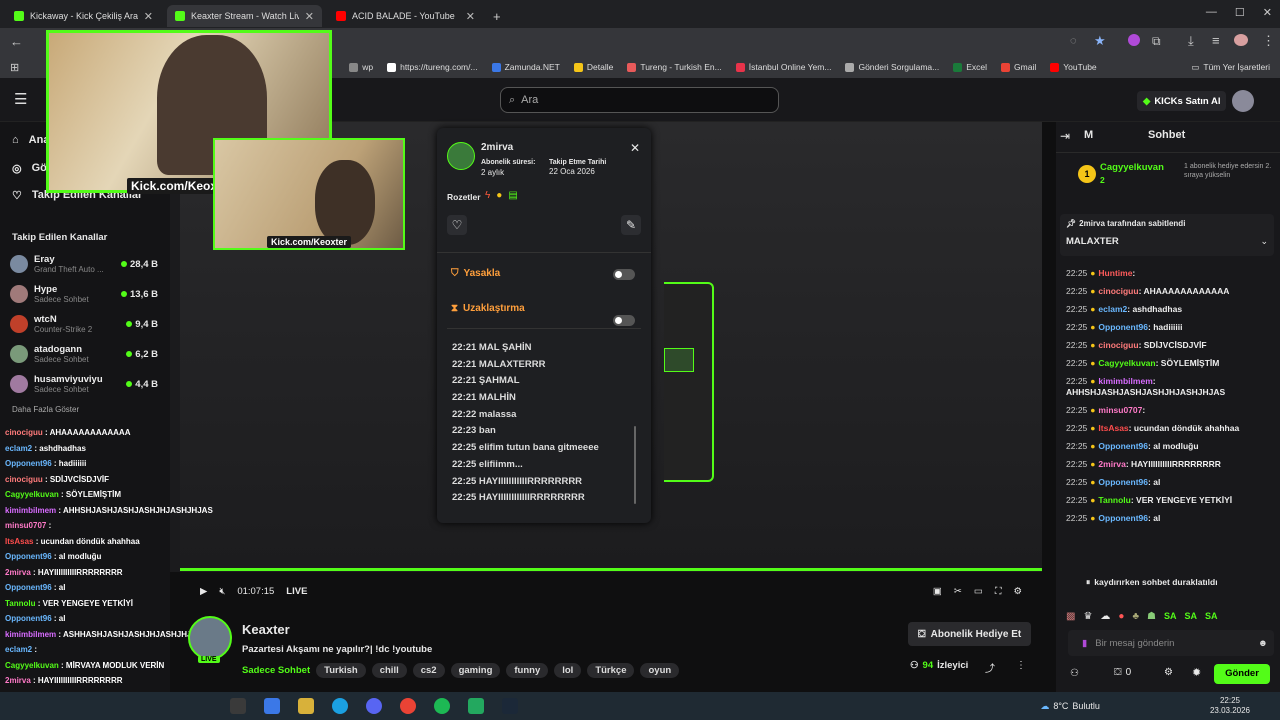  What do you see at coordinates (624, 320) in the screenshot?
I see `timeout-toggle` at bounding box center [624, 320].